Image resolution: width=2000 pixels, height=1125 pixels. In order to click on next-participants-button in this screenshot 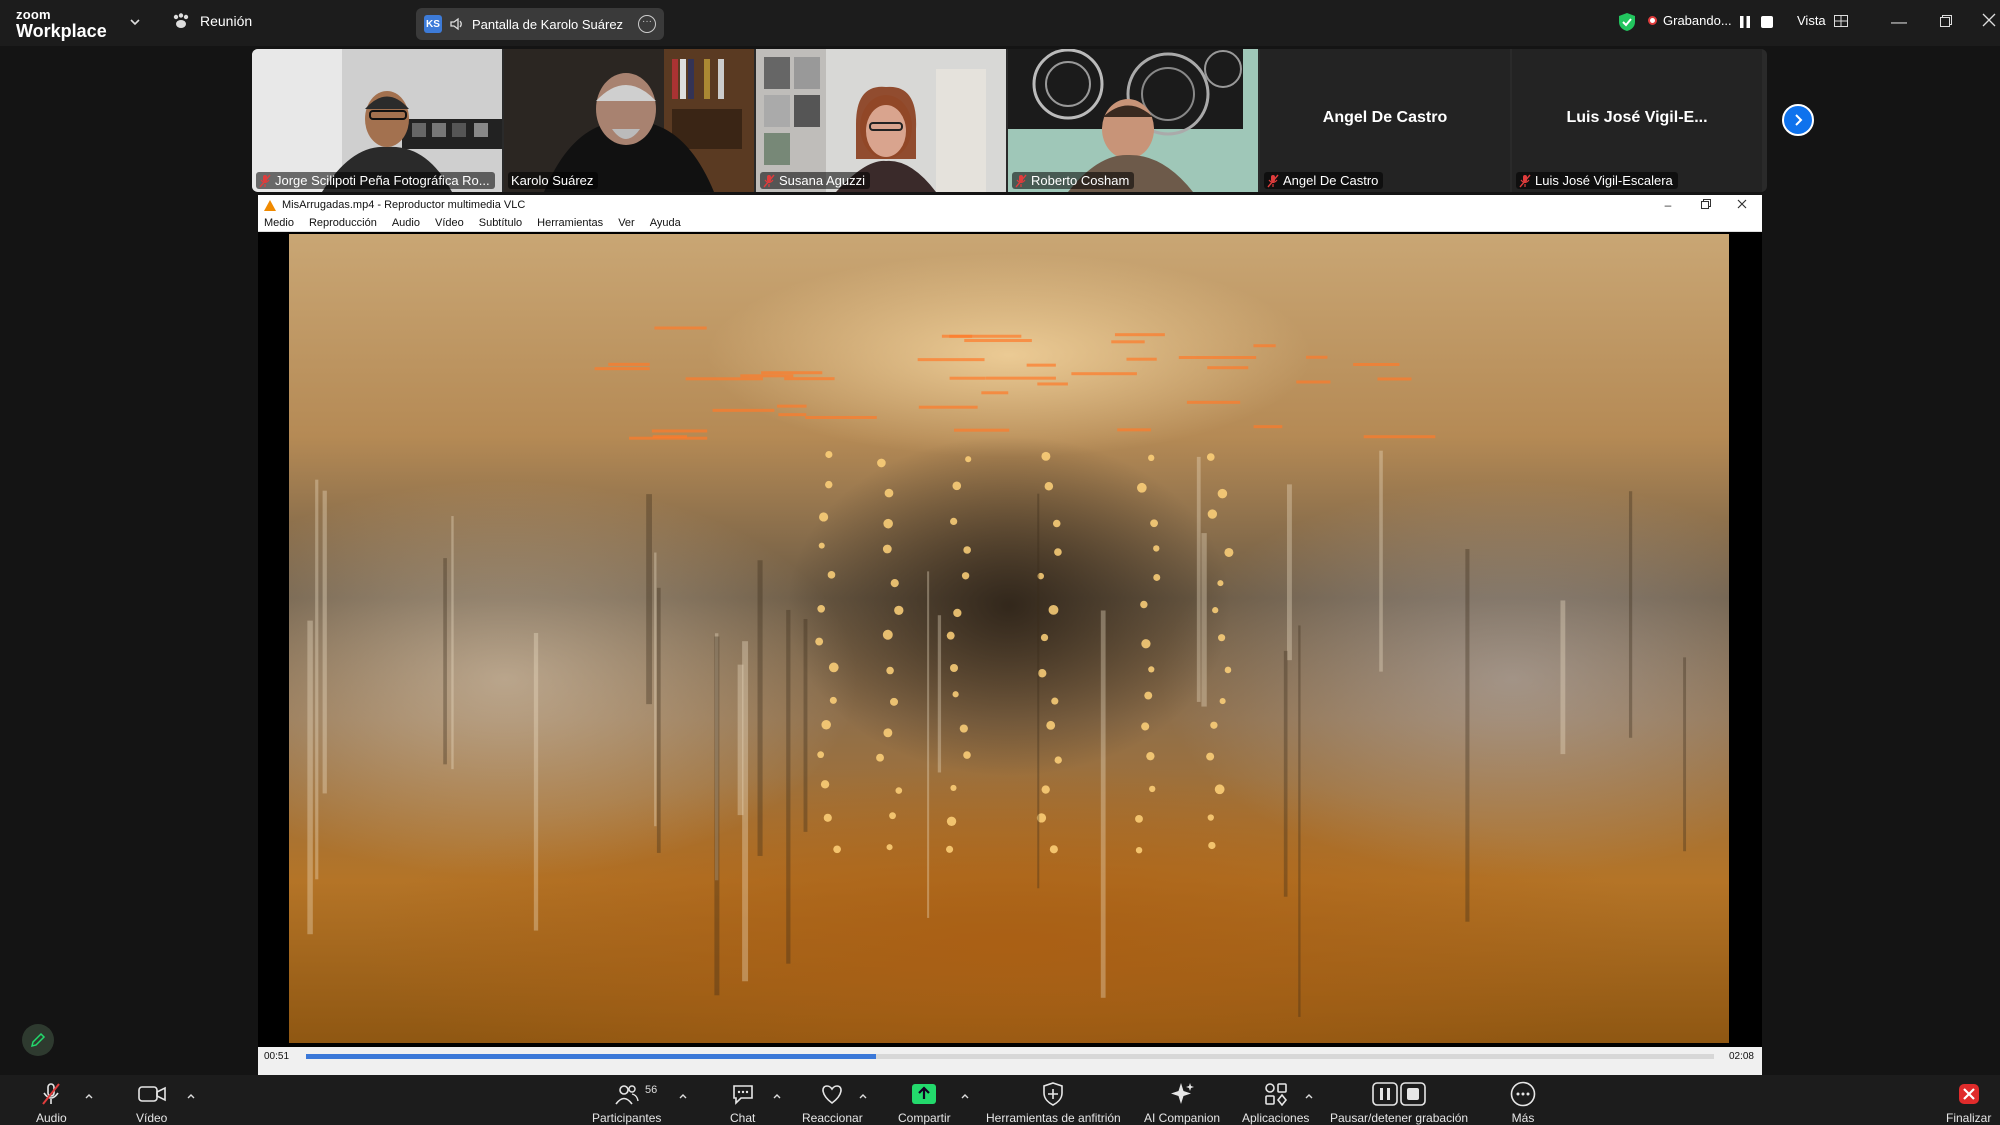, I will do `click(1798, 120)`.